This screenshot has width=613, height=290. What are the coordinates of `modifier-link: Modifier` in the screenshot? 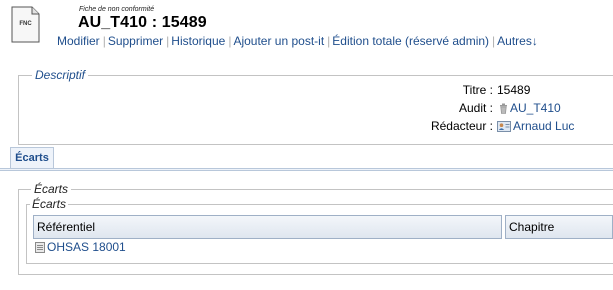 It's located at (78, 41).